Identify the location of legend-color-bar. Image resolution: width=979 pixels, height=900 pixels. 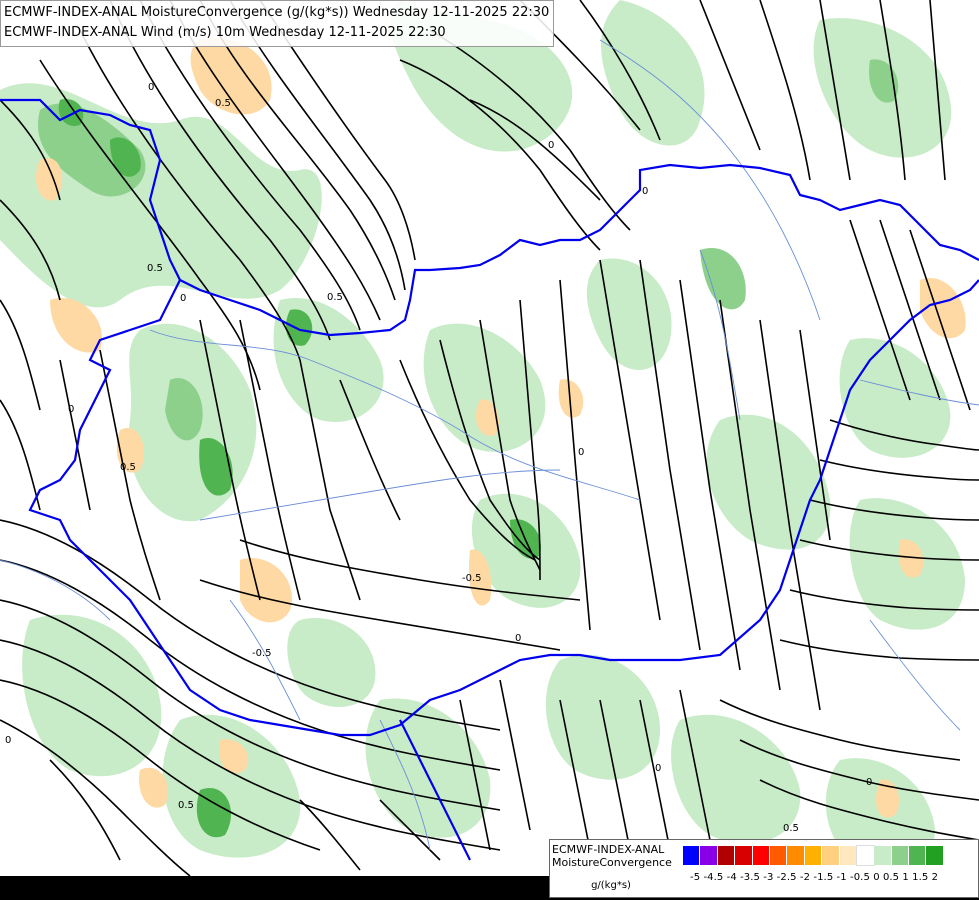
(813, 855).